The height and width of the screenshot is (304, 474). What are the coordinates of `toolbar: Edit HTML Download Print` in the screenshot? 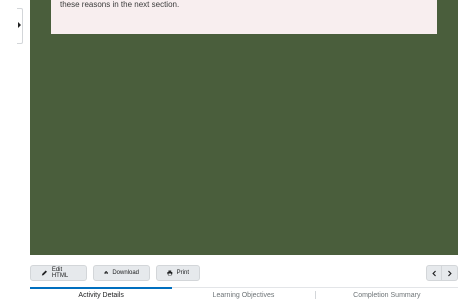 It's located at (115, 273).